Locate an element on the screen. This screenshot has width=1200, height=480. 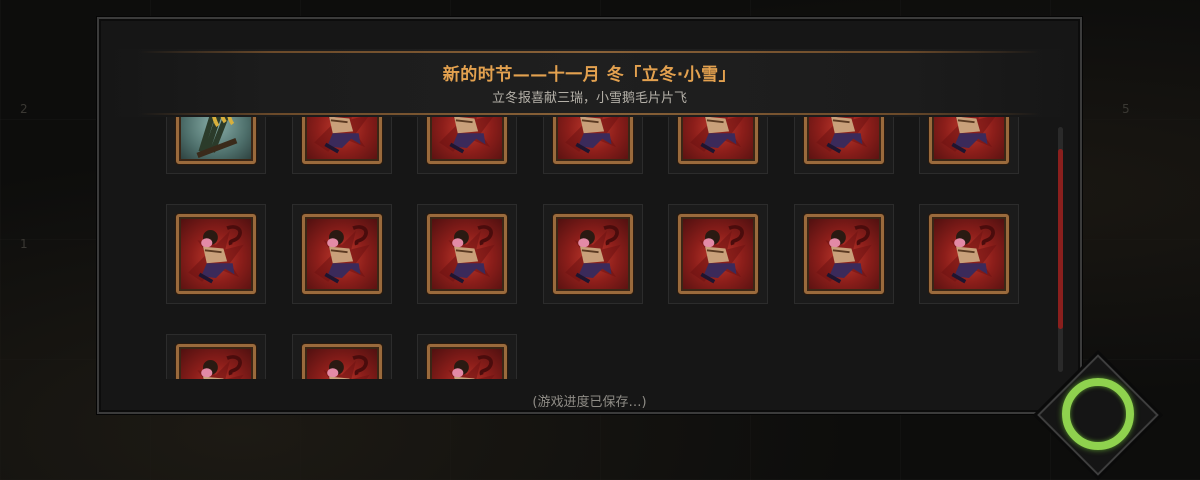
save-status-text: (游戏进度已保存…) is located at coordinates (589, 402).